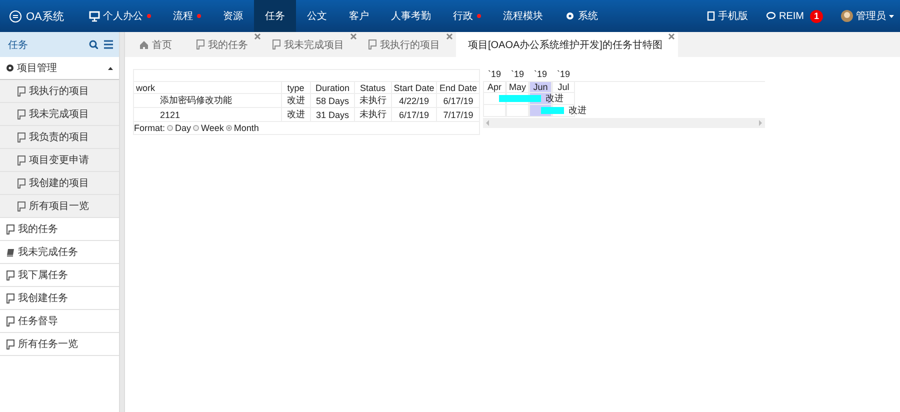 The width and height of the screenshot is (900, 412). I want to click on month-label: Jul, so click(563, 87).